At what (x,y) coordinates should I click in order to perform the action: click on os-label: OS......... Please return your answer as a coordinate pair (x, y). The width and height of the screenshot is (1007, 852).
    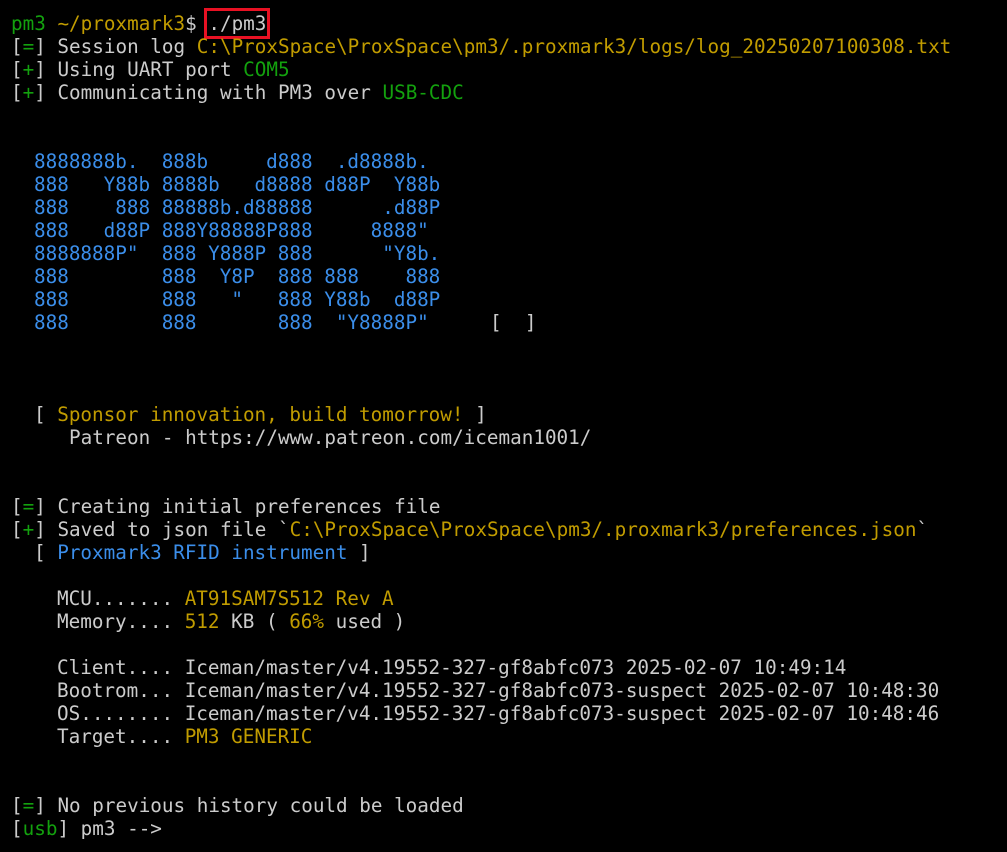
    Looking at the image, I should click on (115, 713).